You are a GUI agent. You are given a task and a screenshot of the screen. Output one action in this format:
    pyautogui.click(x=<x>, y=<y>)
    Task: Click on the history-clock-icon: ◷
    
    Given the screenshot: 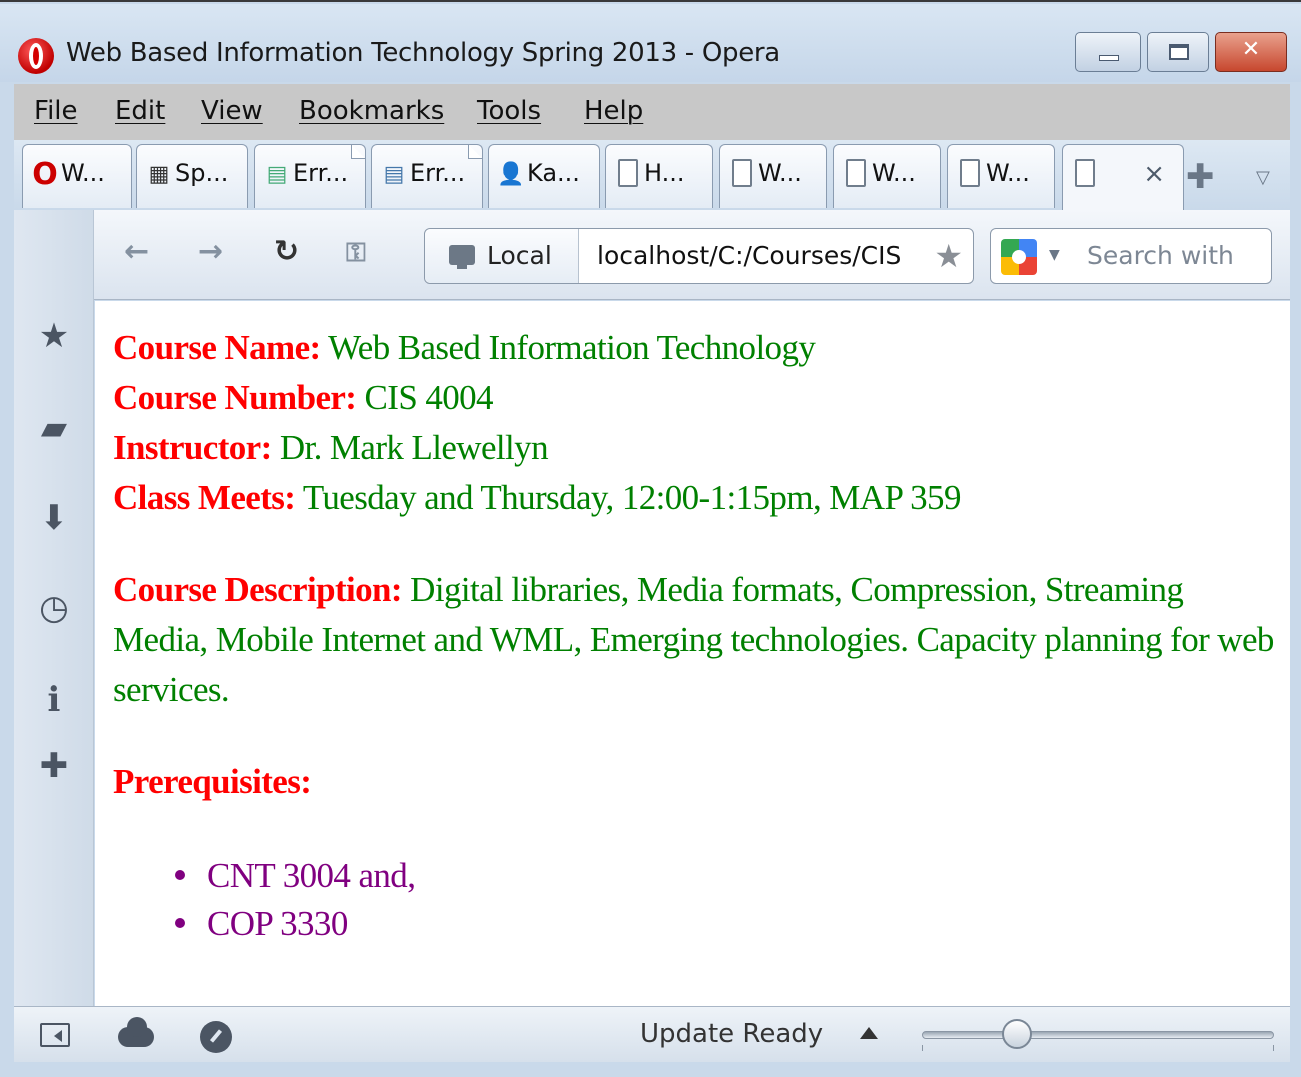 What is the action you would take?
    pyautogui.click(x=54, y=608)
    